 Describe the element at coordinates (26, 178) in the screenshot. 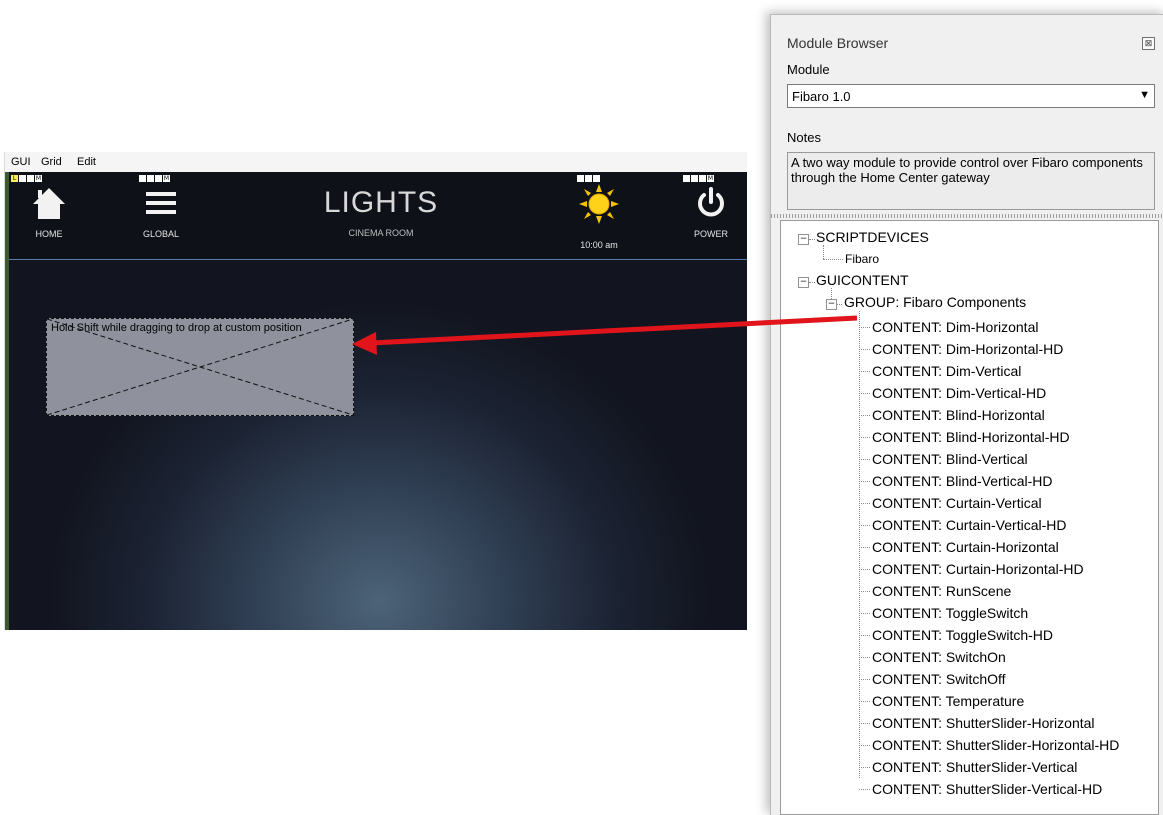

I see `home-lmw-markers: LM` at that location.